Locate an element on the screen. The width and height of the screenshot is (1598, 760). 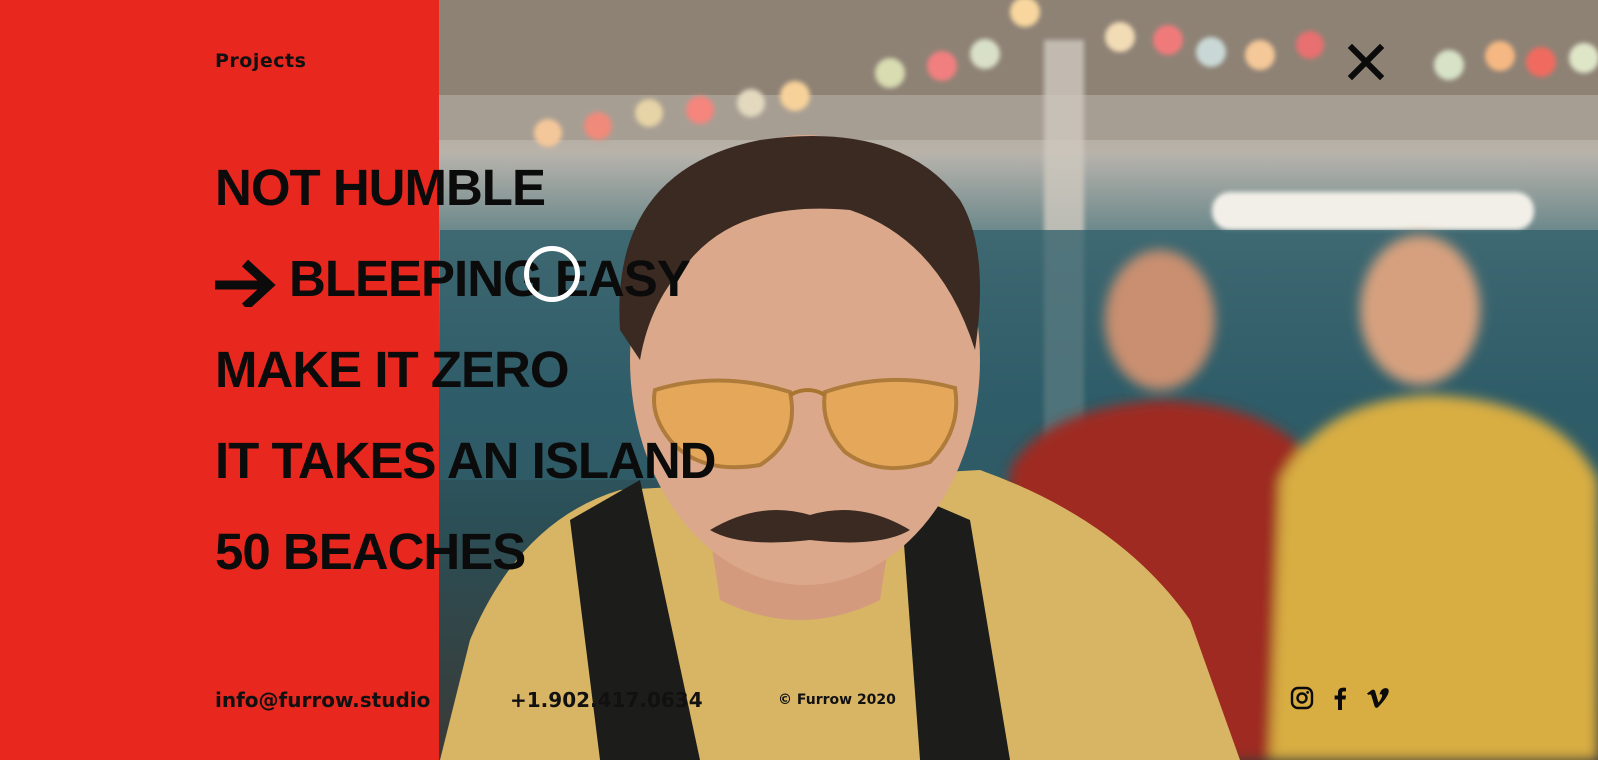
project-item-it-takes-an-island: IT TAKES AN ISLAND is located at coordinates (465, 478).